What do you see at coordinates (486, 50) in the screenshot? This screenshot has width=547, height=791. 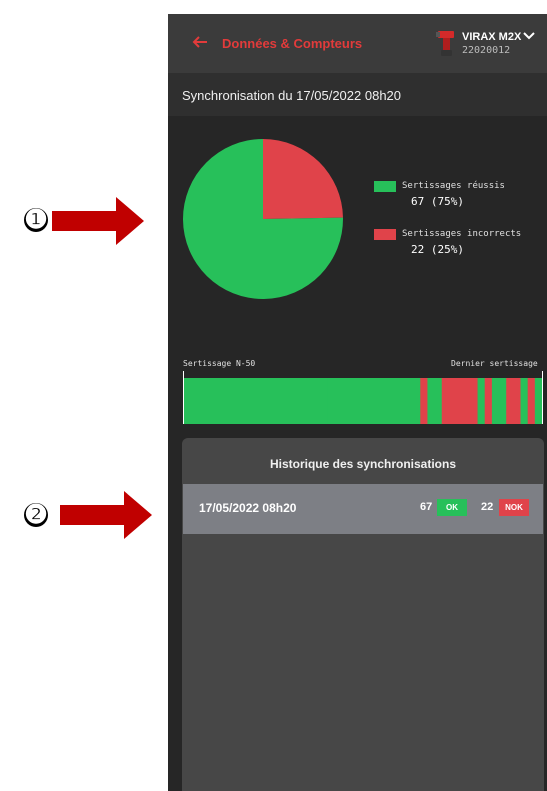 I see `device-serial: 22020012` at bounding box center [486, 50].